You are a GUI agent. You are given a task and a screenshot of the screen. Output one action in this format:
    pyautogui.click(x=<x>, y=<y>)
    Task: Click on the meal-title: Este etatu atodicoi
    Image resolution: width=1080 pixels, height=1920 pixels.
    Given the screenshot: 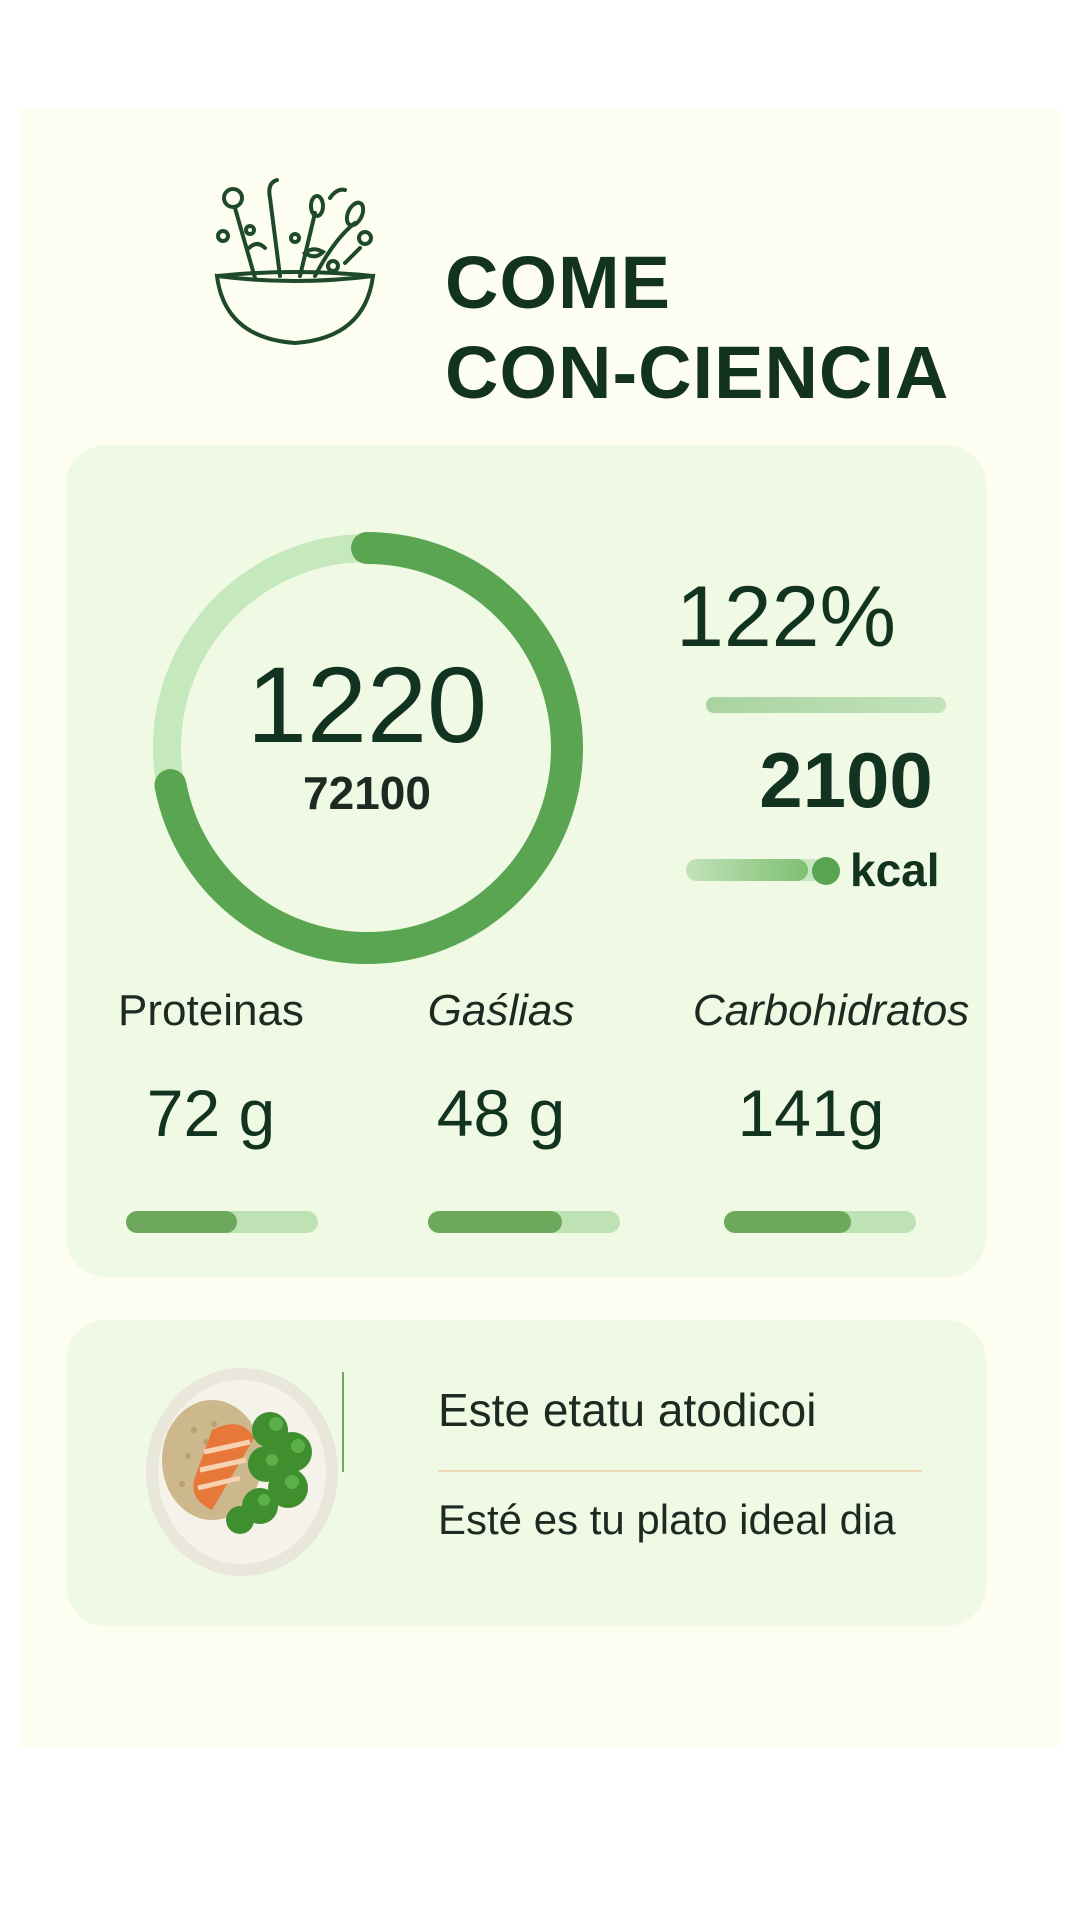 What is the action you would take?
    pyautogui.click(x=627, y=1410)
    